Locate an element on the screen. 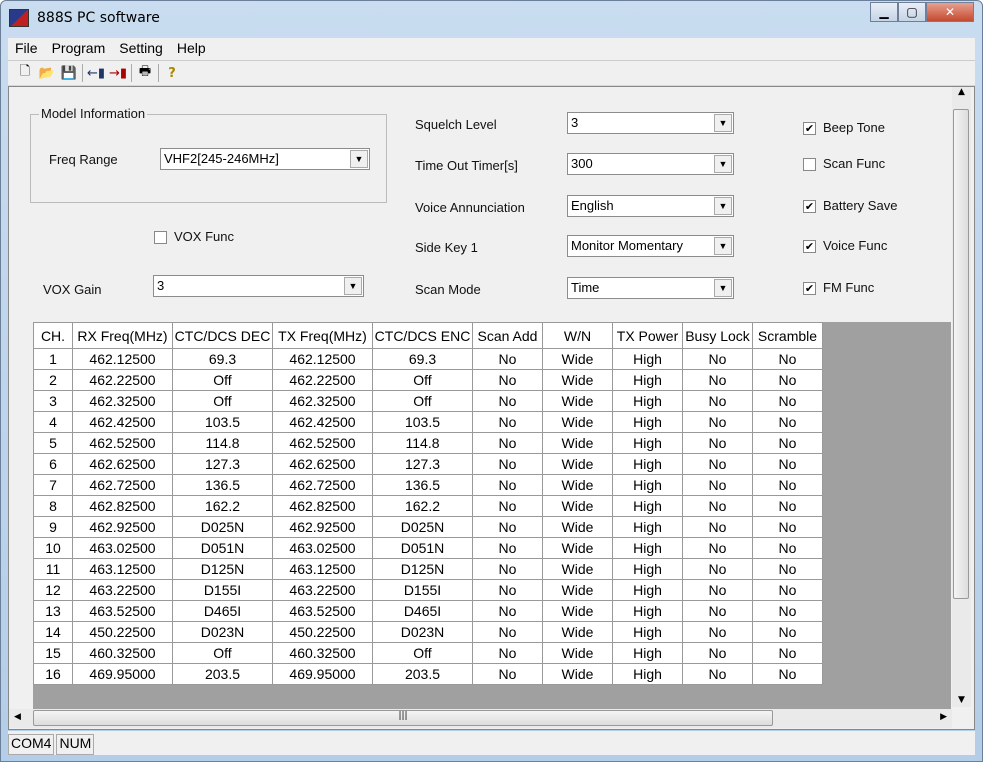  table-cell: 7 is located at coordinates (53, 485).